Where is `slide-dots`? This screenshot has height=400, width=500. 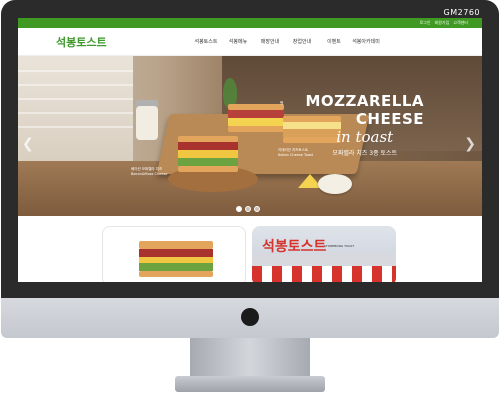 slide-dots is located at coordinates (248, 209).